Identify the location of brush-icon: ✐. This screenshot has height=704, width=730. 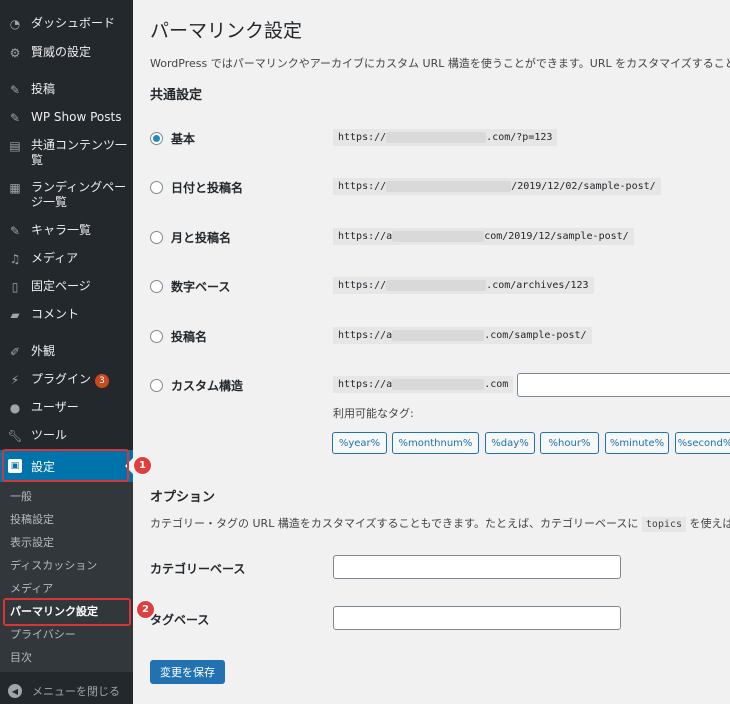
(15, 351).